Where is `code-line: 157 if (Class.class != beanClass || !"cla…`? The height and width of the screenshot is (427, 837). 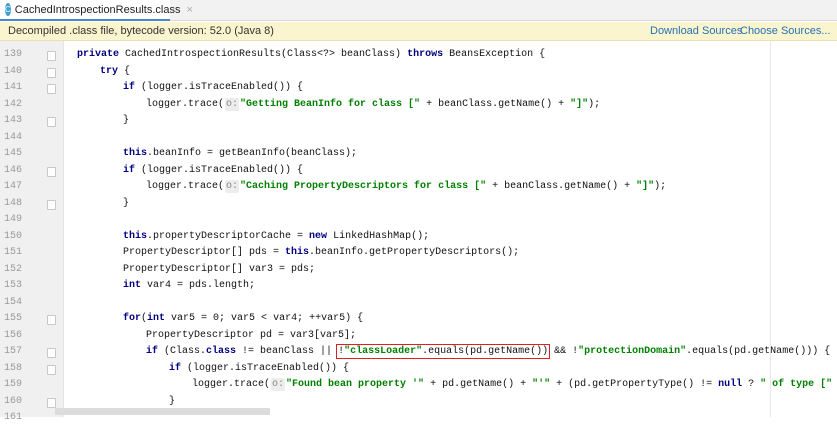
code-line: 157 if (Class.class != beanClass || !"cla… is located at coordinates (418, 352).